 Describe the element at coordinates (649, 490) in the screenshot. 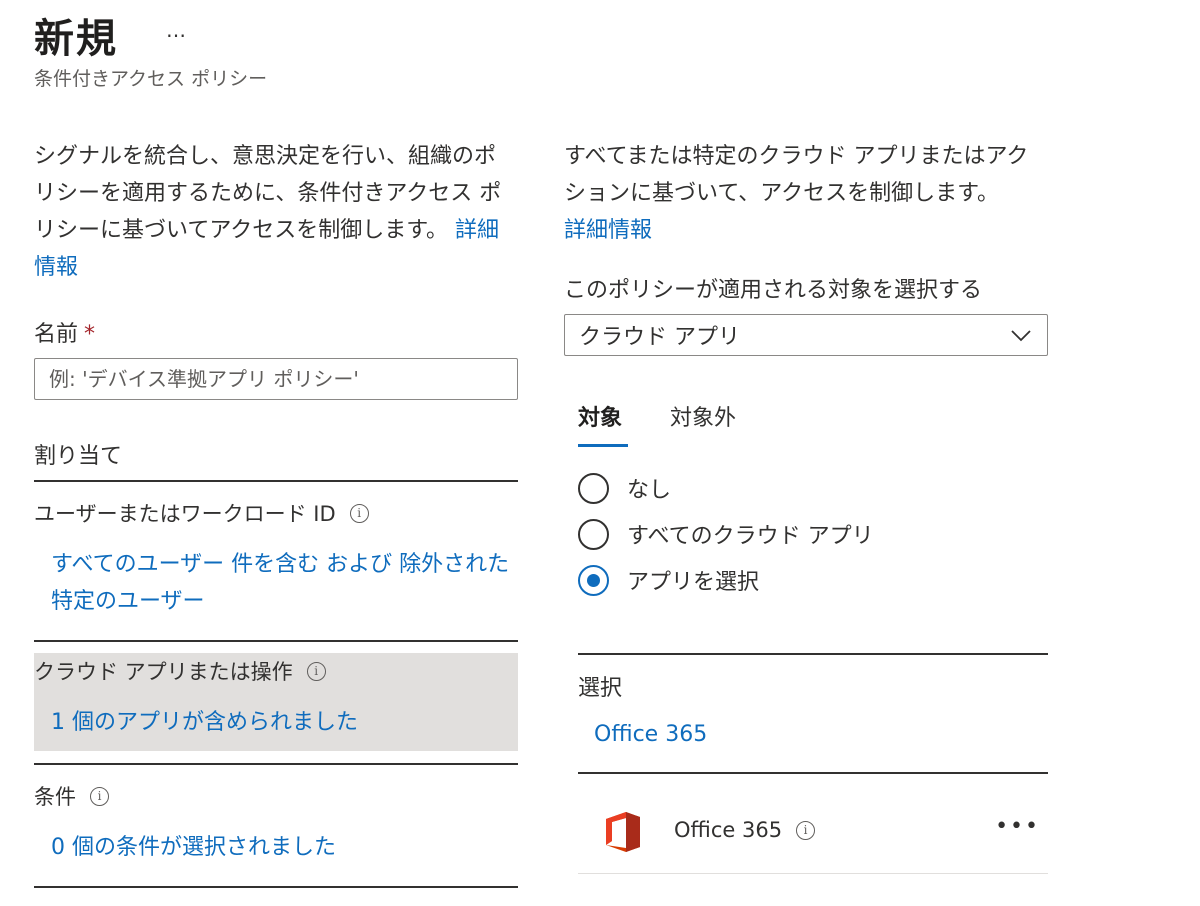

I see `radio-label: なし` at that location.